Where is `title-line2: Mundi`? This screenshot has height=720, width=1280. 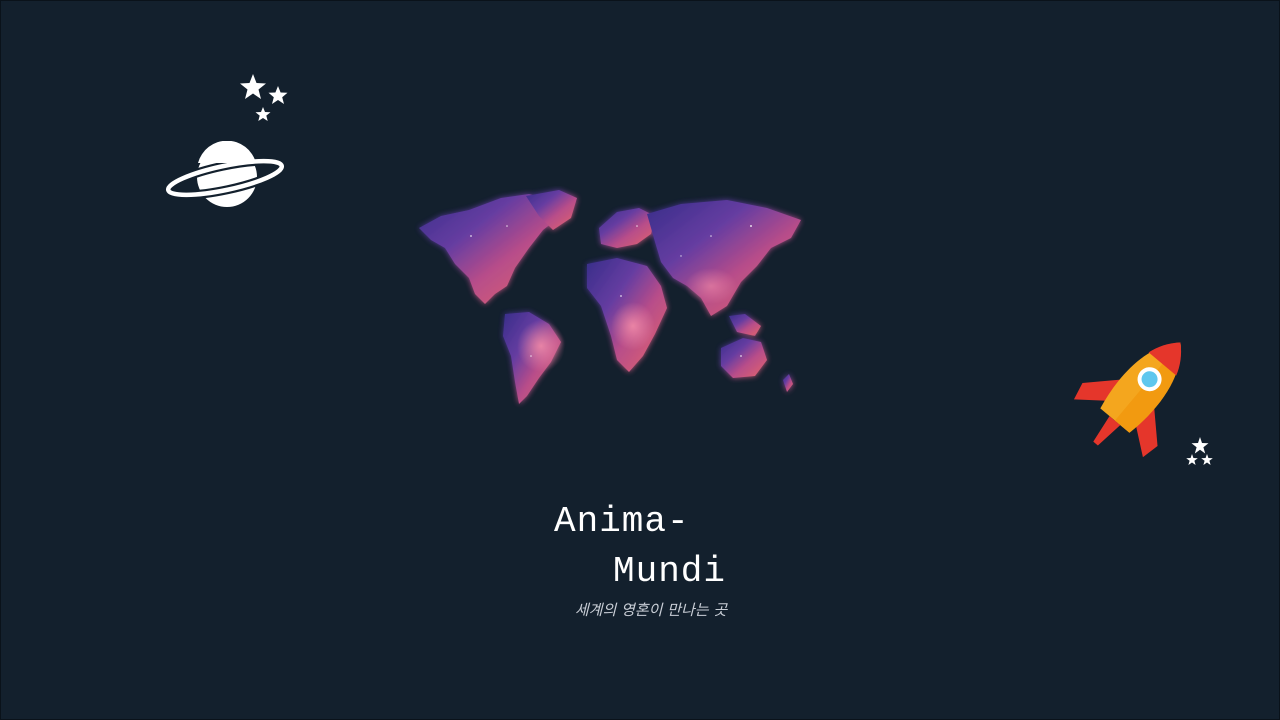 title-line2: Mundi is located at coordinates (670, 571).